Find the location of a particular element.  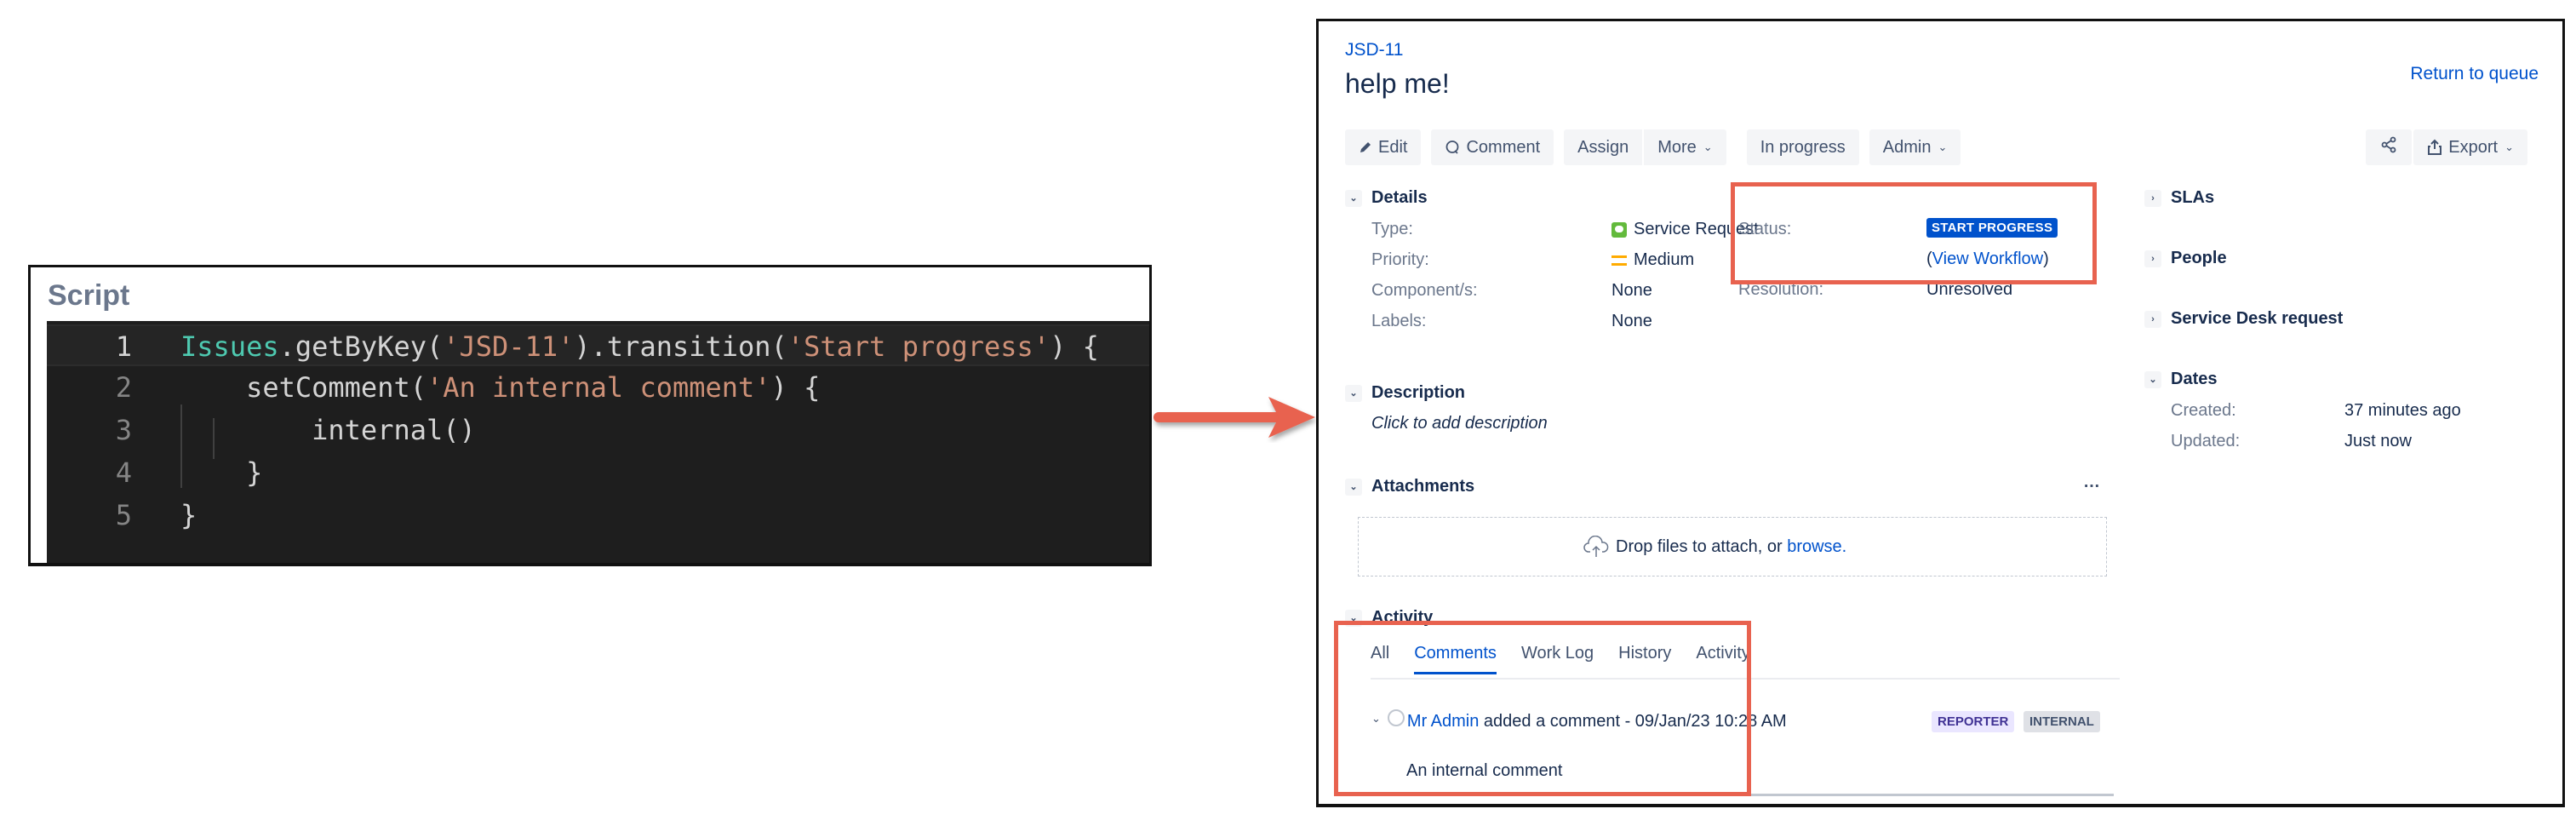

code-token-plain: ).transition( is located at coordinates (681, 346).